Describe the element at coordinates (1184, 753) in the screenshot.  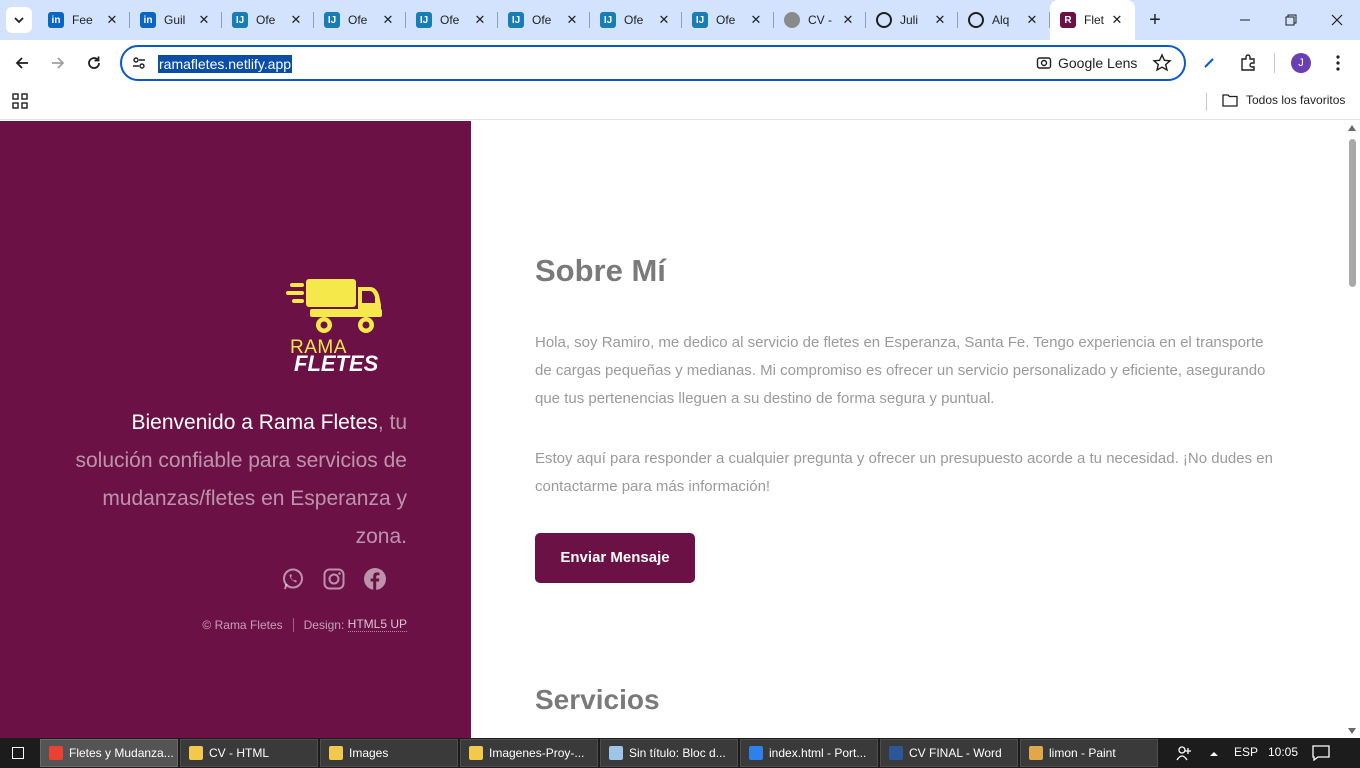
I see `people-icon` at that location.